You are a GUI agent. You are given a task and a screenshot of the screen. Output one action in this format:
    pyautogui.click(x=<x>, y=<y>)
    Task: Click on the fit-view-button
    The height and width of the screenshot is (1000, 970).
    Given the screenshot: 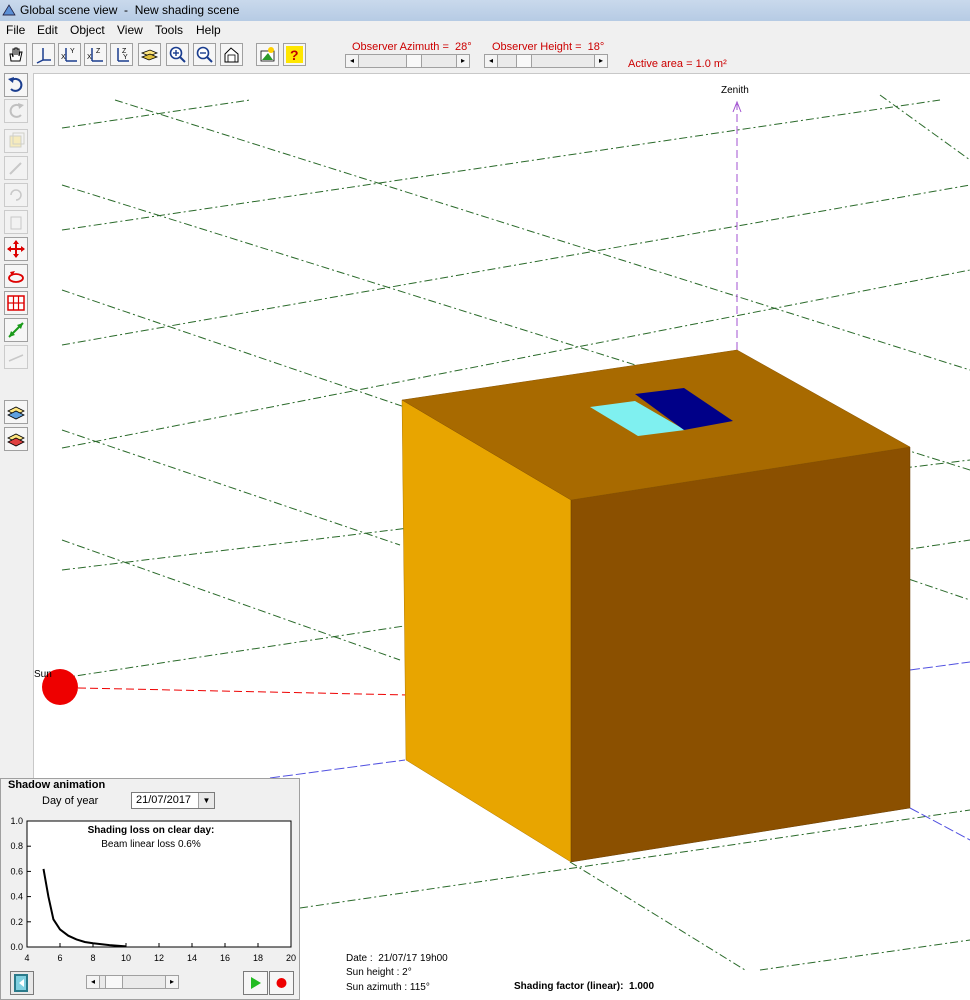 What is the action you would take?
    pyautogui.click(x=231, y=54)
    